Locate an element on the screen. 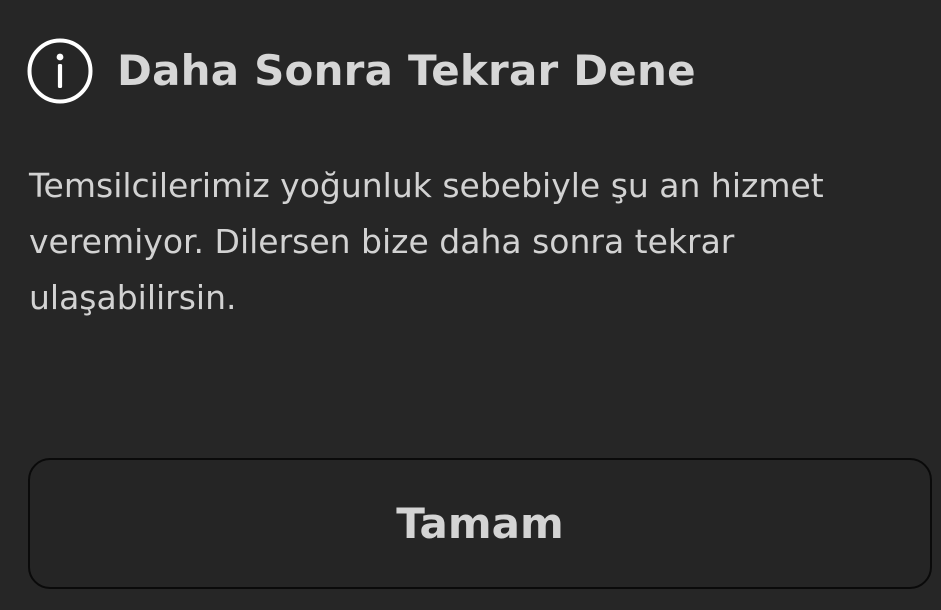 This screenshot has width=941, height=610. dialog-title: Daha Sonra Tekrar Dene is located at coordinates (406, 70).